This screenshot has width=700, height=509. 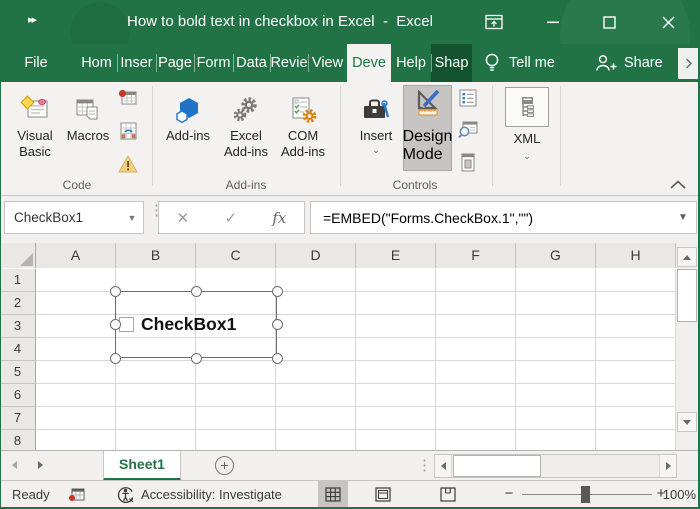 I want to click on close-button, so click(x=668, y=22).